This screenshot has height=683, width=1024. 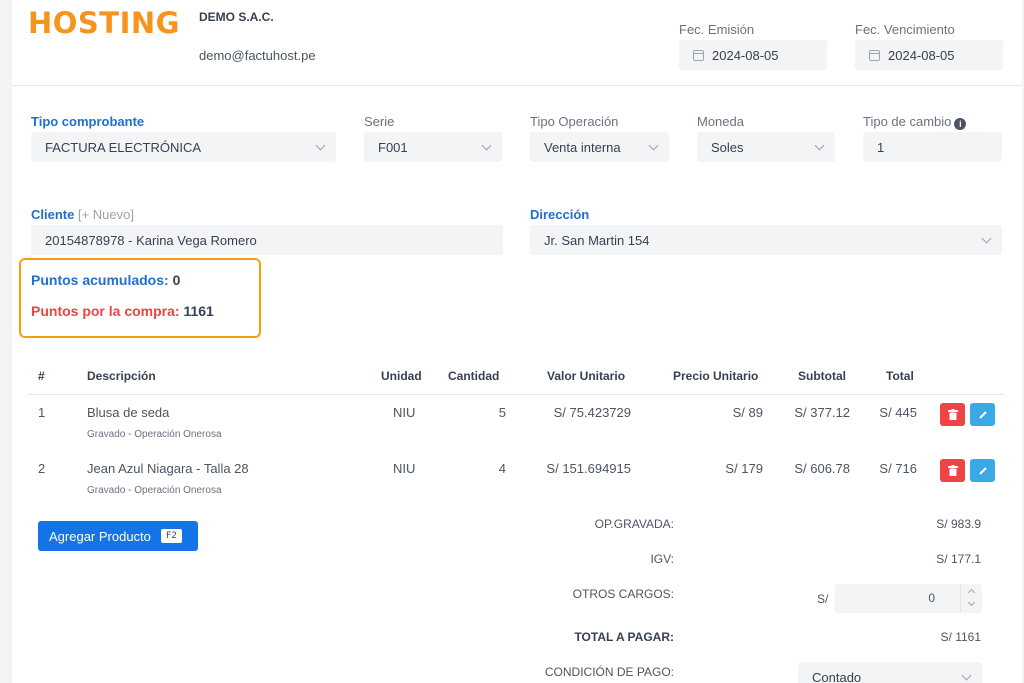 What do you see at coordinates (42, 468) in the screenshot?
I see `row-2-num: 2` at bounding box center [42, 468].